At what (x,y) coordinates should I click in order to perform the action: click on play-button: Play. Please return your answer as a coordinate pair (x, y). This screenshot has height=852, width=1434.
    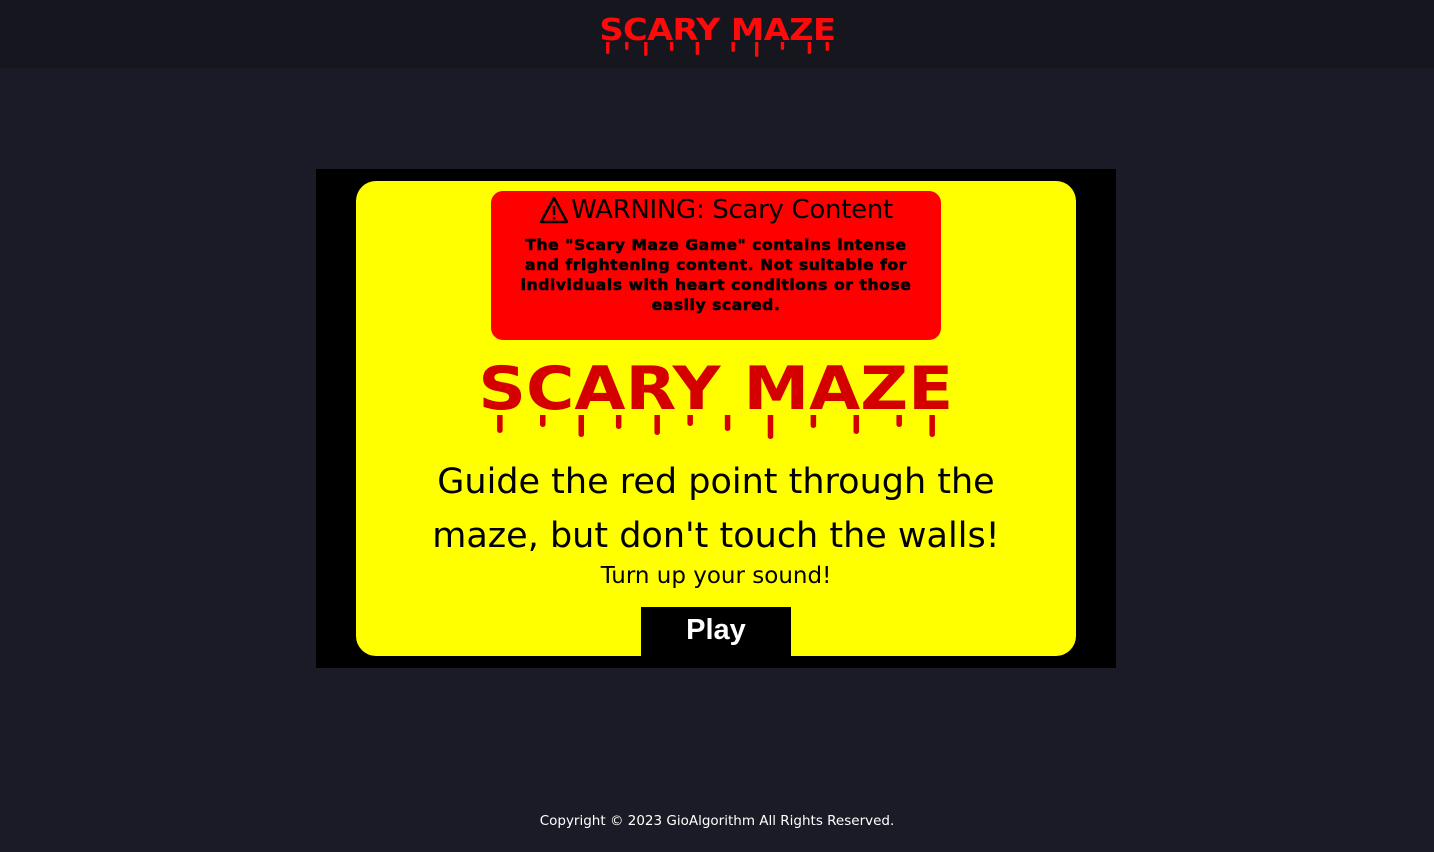
    Looking at the image, I should click on (716, 631).